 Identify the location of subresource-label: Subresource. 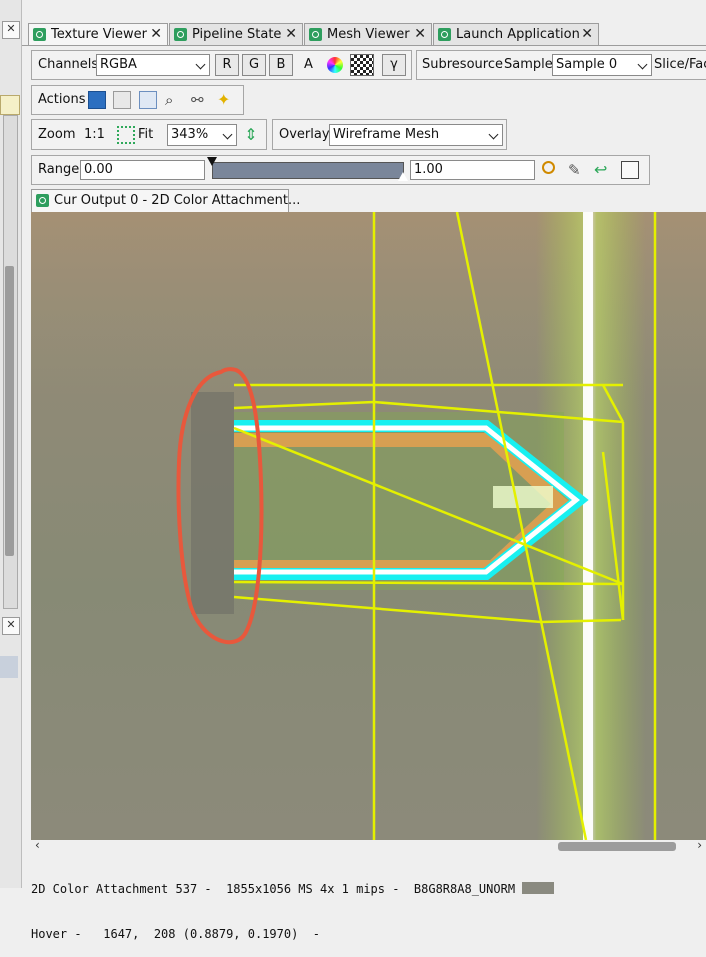
(462, 64).